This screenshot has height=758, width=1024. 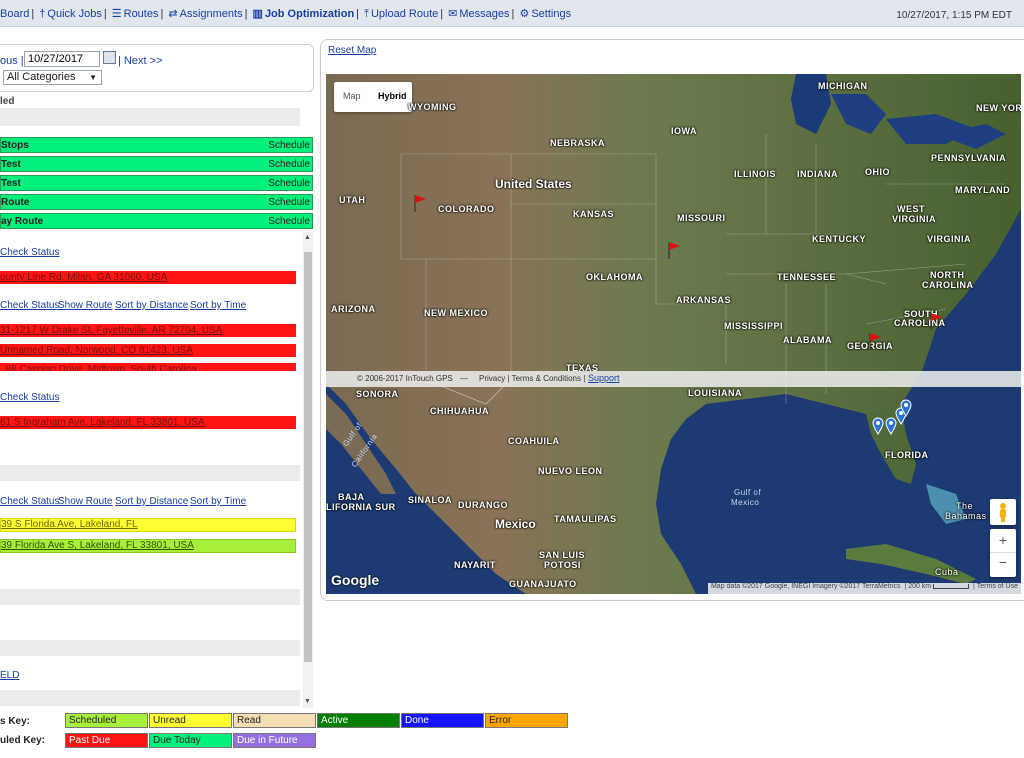 What do you see at coordinates (23, 740) in the screenshot?
I see `scheduled-key-label: uled Key:` at bounding box center [23, 740].